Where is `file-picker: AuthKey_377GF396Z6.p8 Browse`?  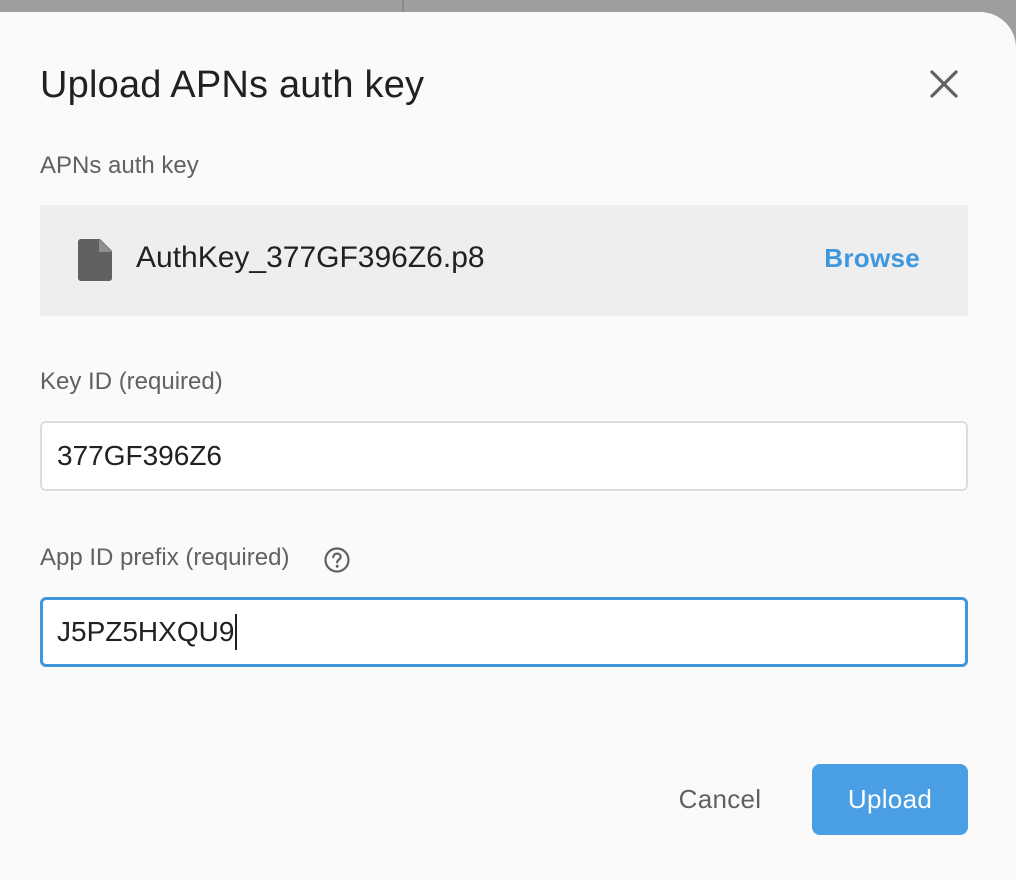
file-picker: AuthKey_377GF396Z6.p8 Browse is located at coordinates (504, 260).